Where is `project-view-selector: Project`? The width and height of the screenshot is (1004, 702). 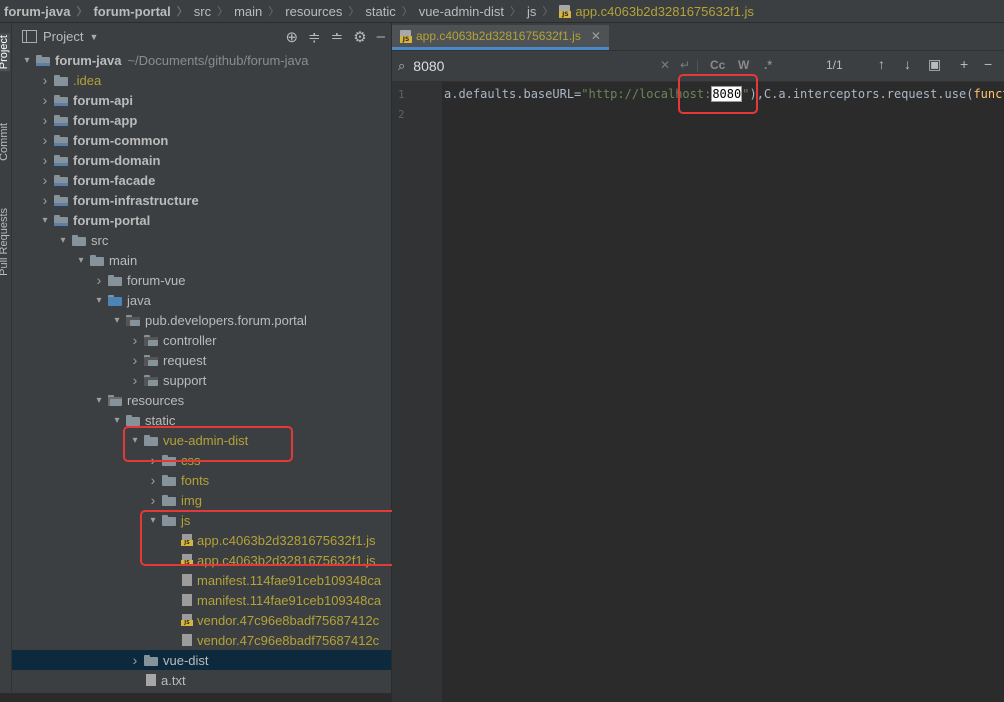 project-view-selector: Project is located at coordinates (63, 36).